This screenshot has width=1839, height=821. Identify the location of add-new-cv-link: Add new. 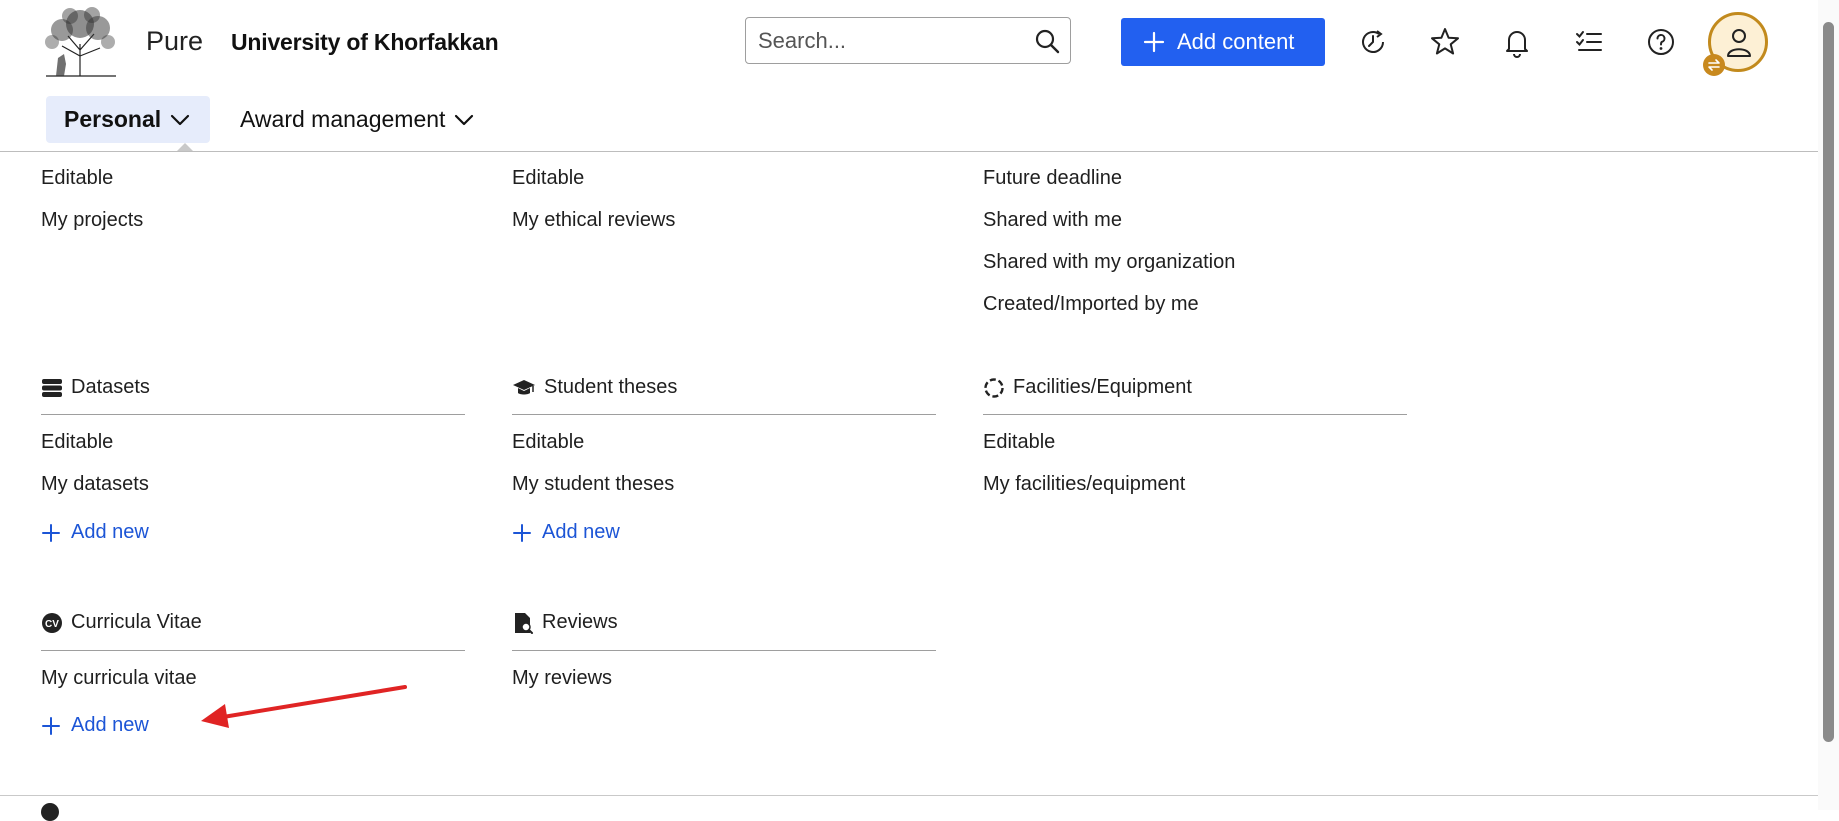
(95, 725).